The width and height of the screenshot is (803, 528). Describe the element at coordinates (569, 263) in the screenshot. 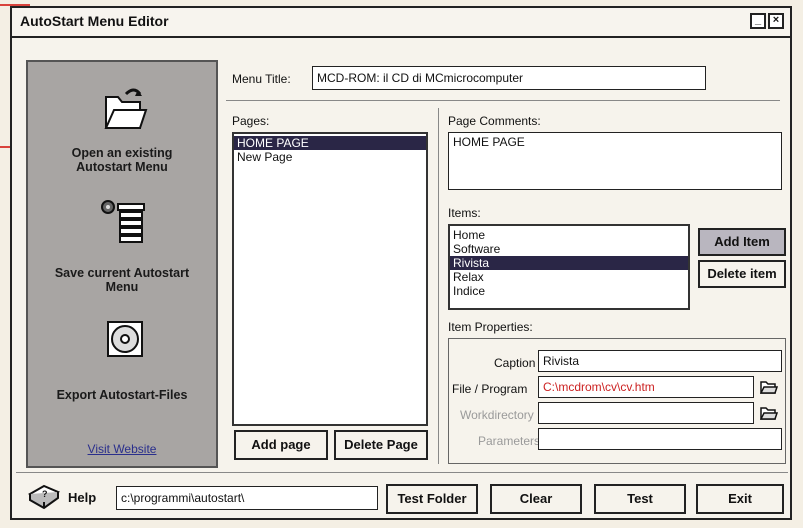

I see `list-item: Rivista` at that location.